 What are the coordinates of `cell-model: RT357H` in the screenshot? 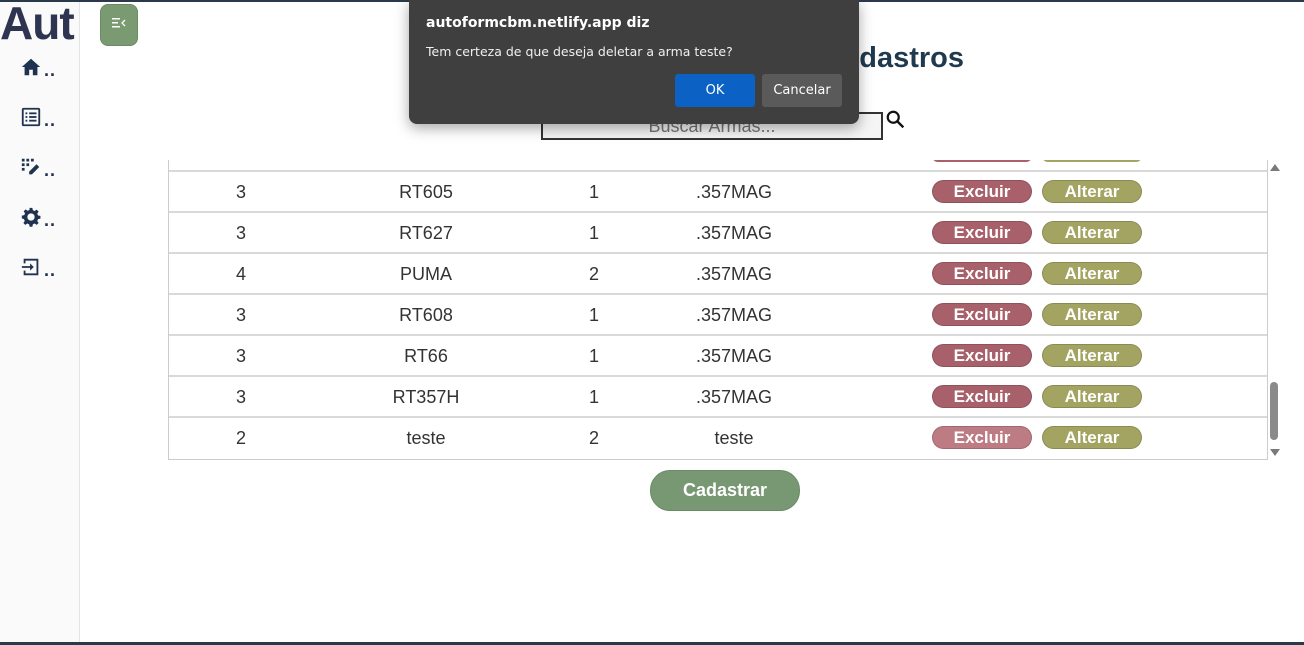 It's located at (426, 397).